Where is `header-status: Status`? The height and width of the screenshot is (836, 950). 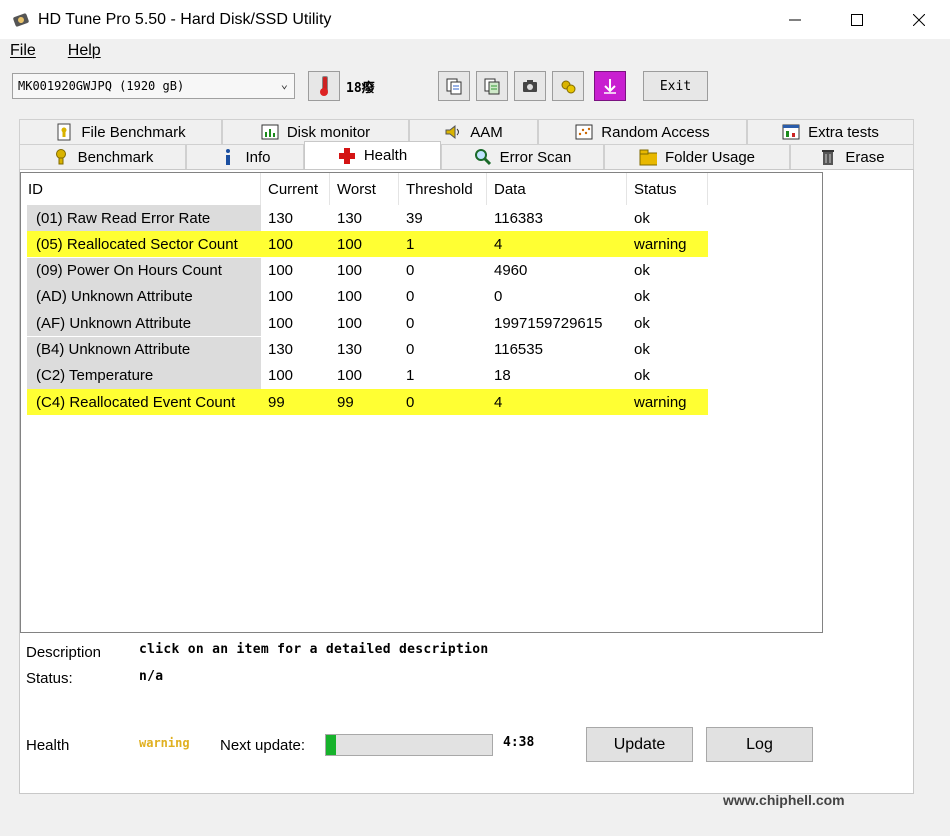 header-status: Status is located at coordinates (667, 189).